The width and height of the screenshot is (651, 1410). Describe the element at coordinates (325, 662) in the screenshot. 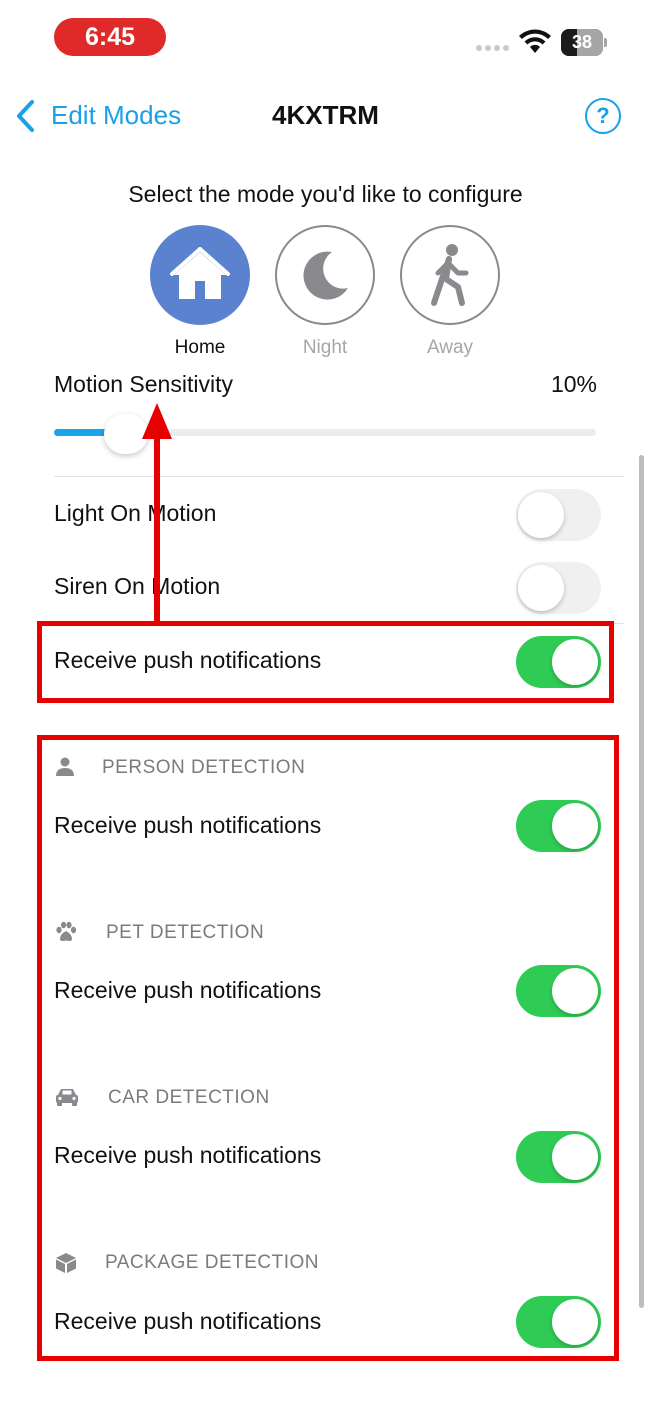

I see `highlight-box-push-notifications` at that location.